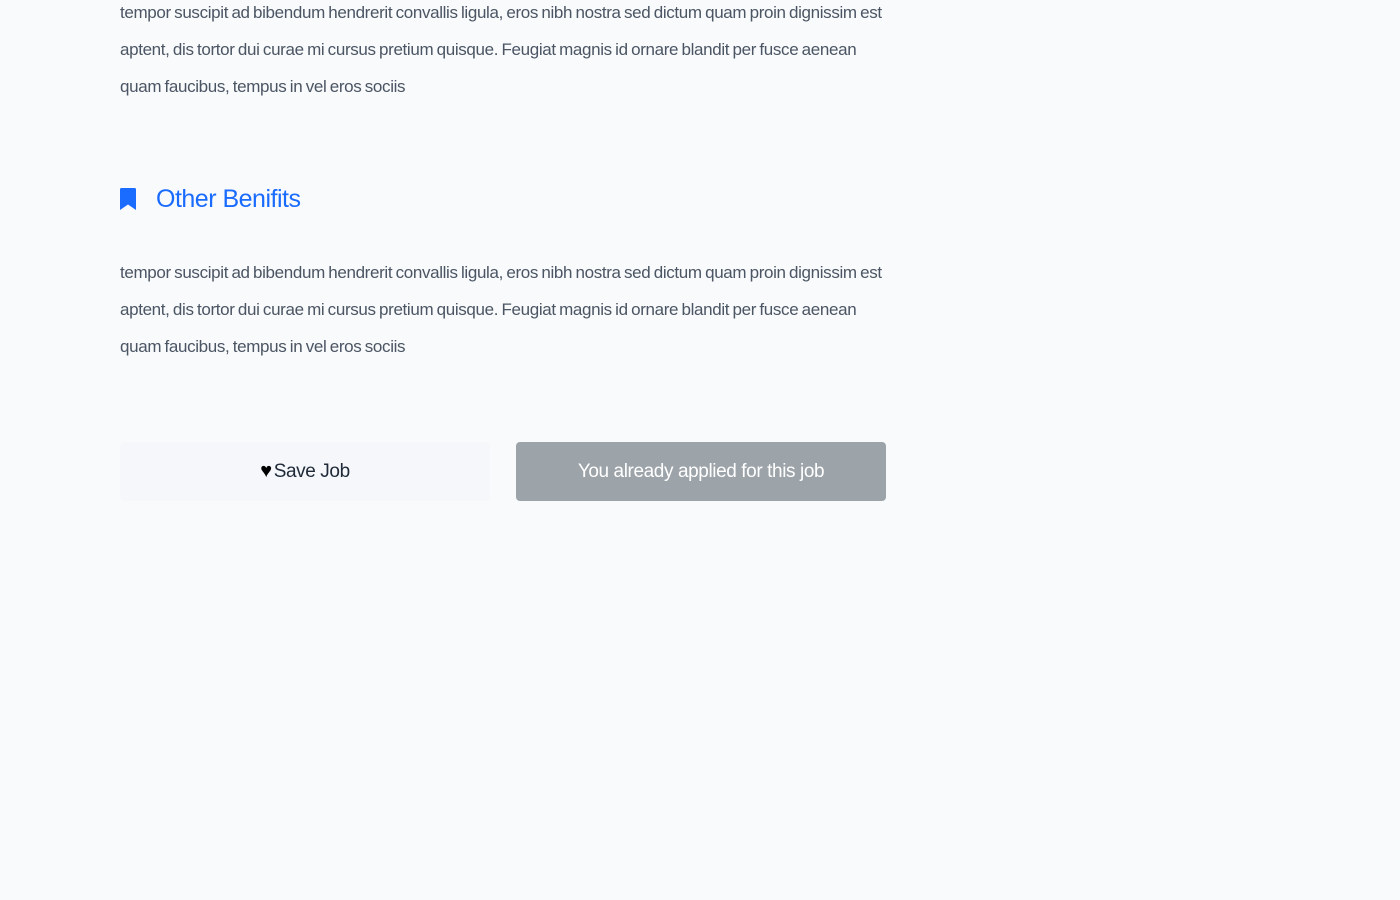 The image size is (1400, 900). Describe the element at coordinates (128, 199) in the screenshot. I see `bookmark-icon` at that location.